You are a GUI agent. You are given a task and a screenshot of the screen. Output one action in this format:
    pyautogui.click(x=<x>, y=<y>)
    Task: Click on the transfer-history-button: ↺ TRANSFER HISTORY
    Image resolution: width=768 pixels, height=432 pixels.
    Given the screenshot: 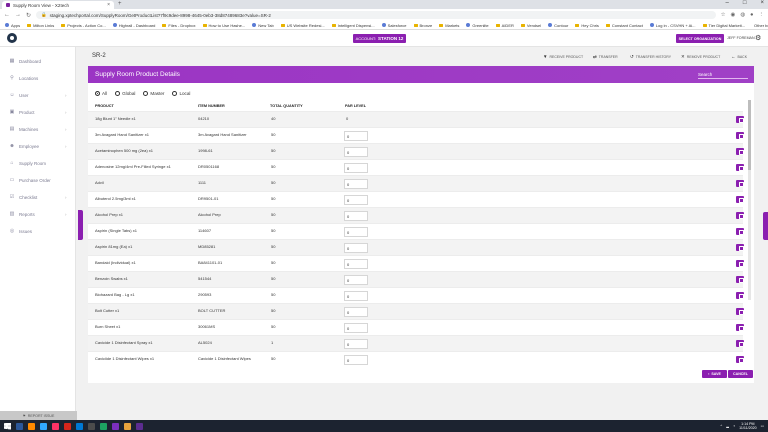 What is the action you would take?
    pyautogui.click(x=650, y=57)
    